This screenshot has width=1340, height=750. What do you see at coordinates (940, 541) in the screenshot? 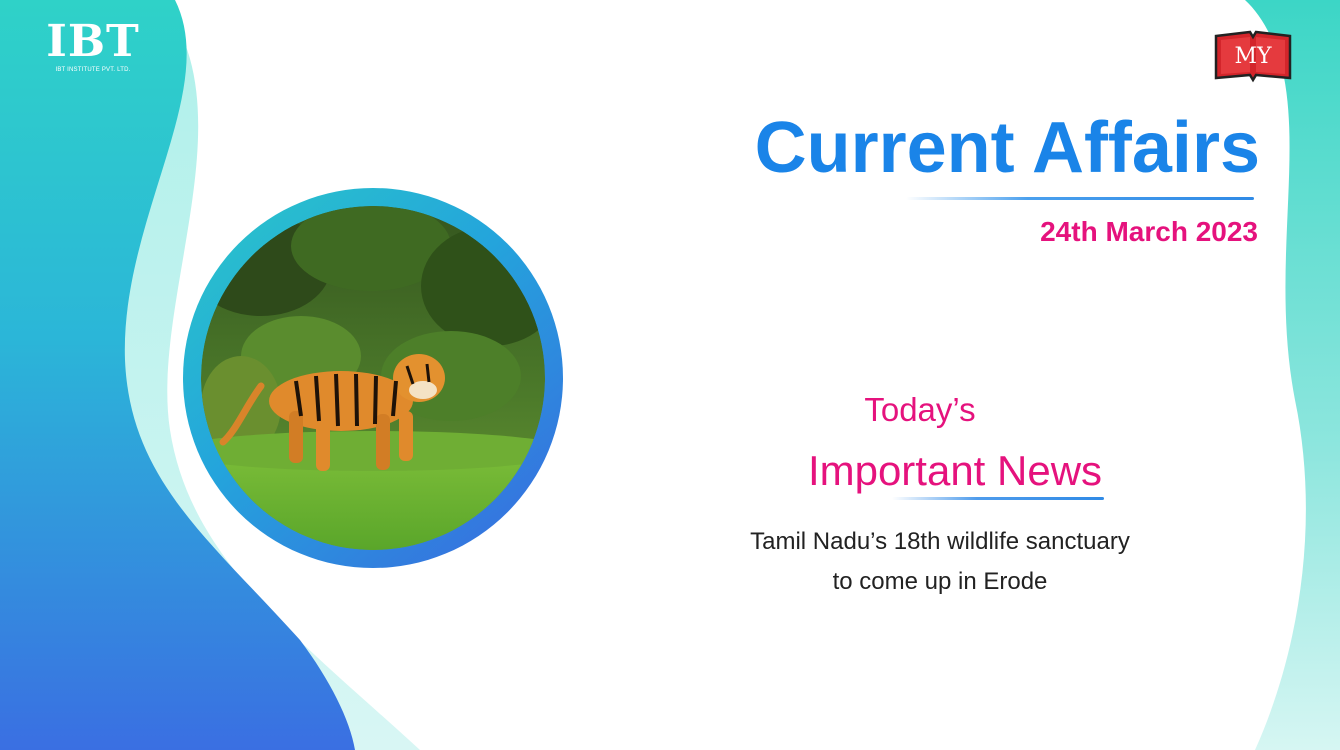
I see `news-headline-line1: Tamil Nadu’s 18th wildlife sanctuary` at bounding box center [940, 541].